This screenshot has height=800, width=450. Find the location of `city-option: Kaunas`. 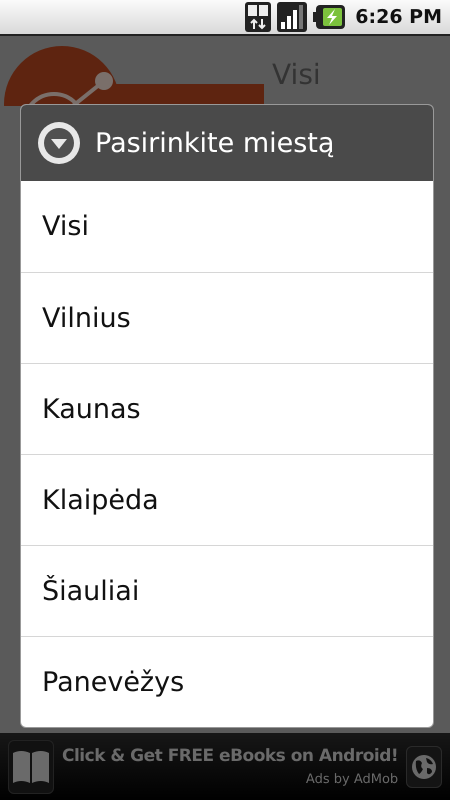

city-option: Kaunas is located at coordinates (227, 408).